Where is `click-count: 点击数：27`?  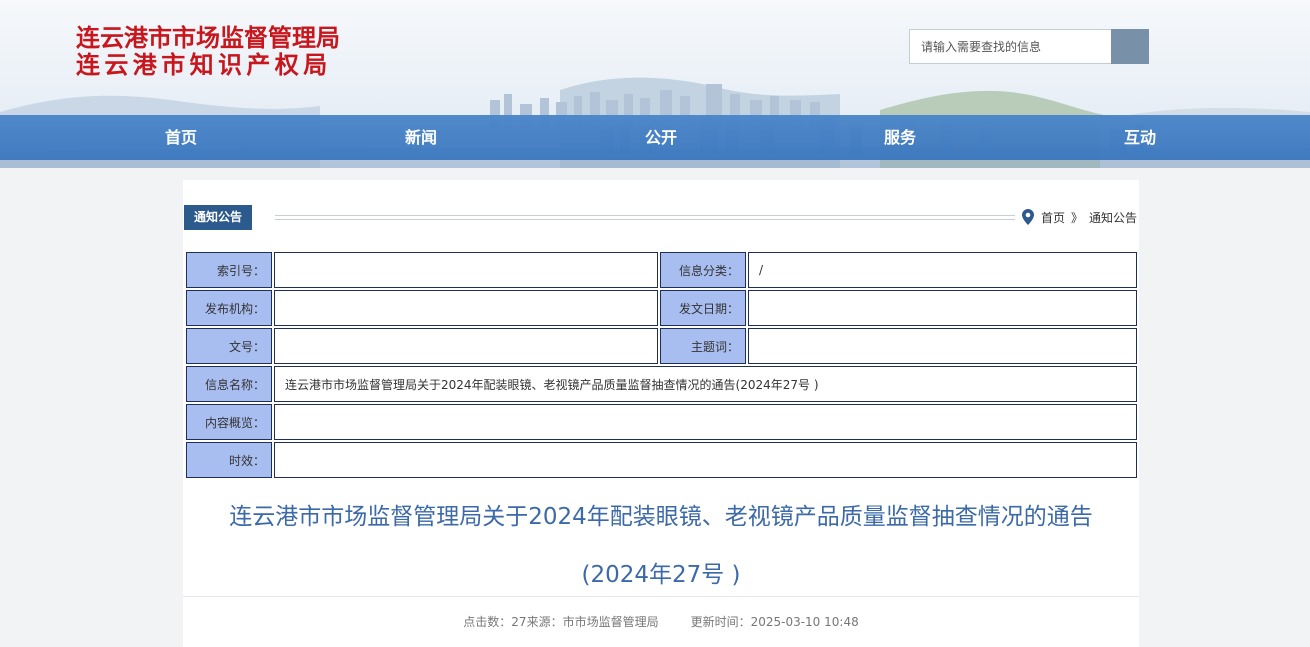
click-count: 点击数：27 is located at coordinates (495, 622).